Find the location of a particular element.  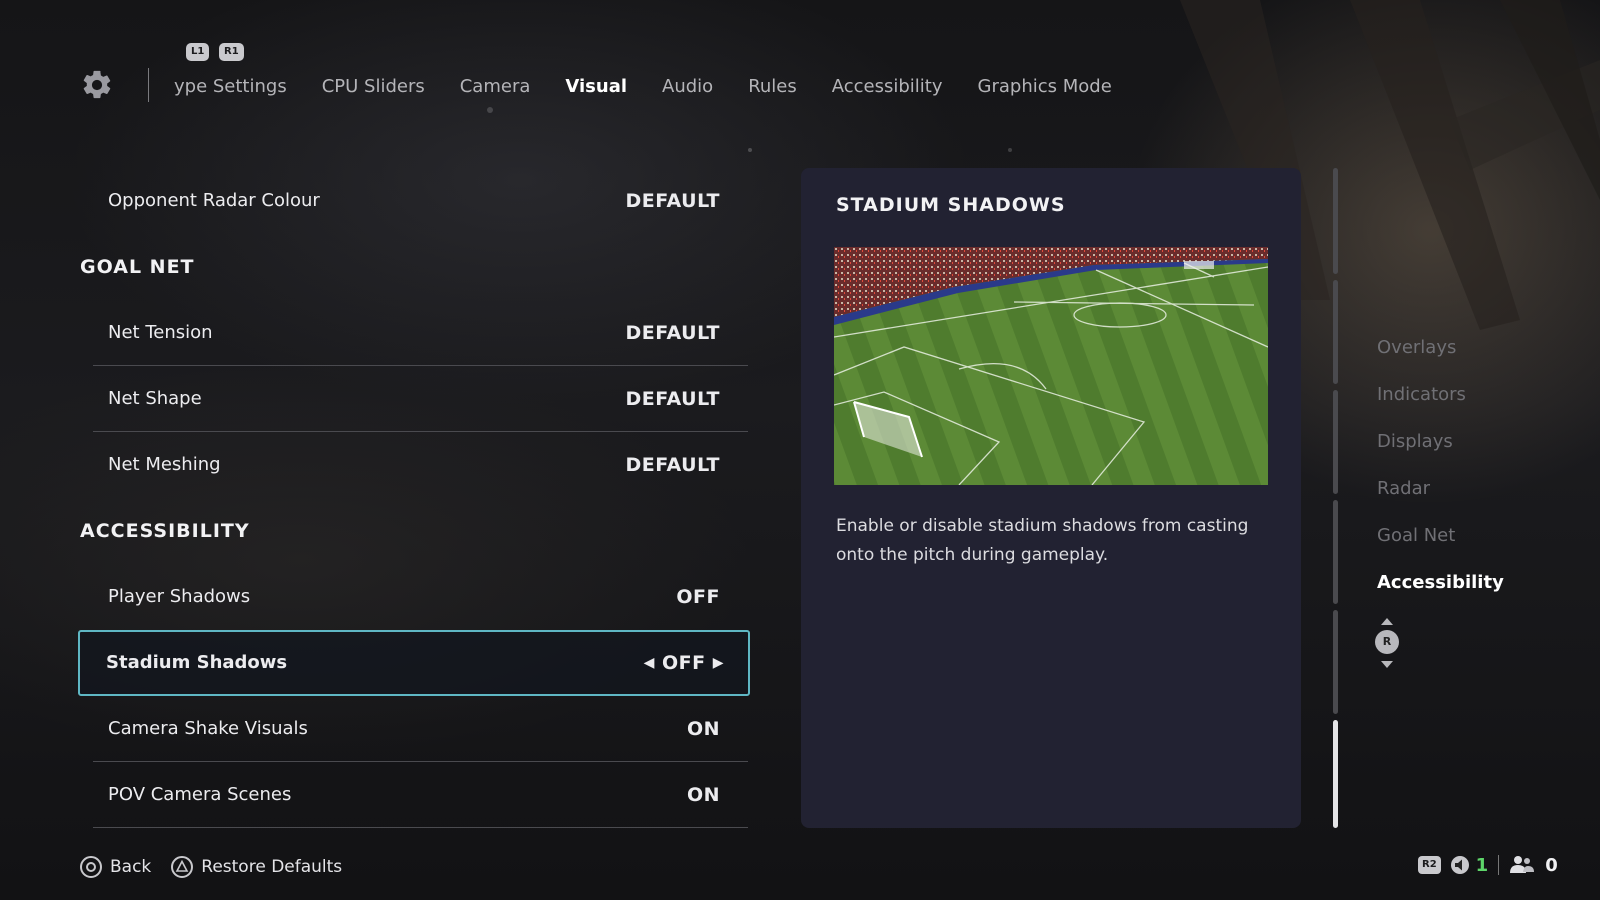

setting-row-camera-shake-visuals: Camera Shake Visuals ON is located at coordinates (414, 729).